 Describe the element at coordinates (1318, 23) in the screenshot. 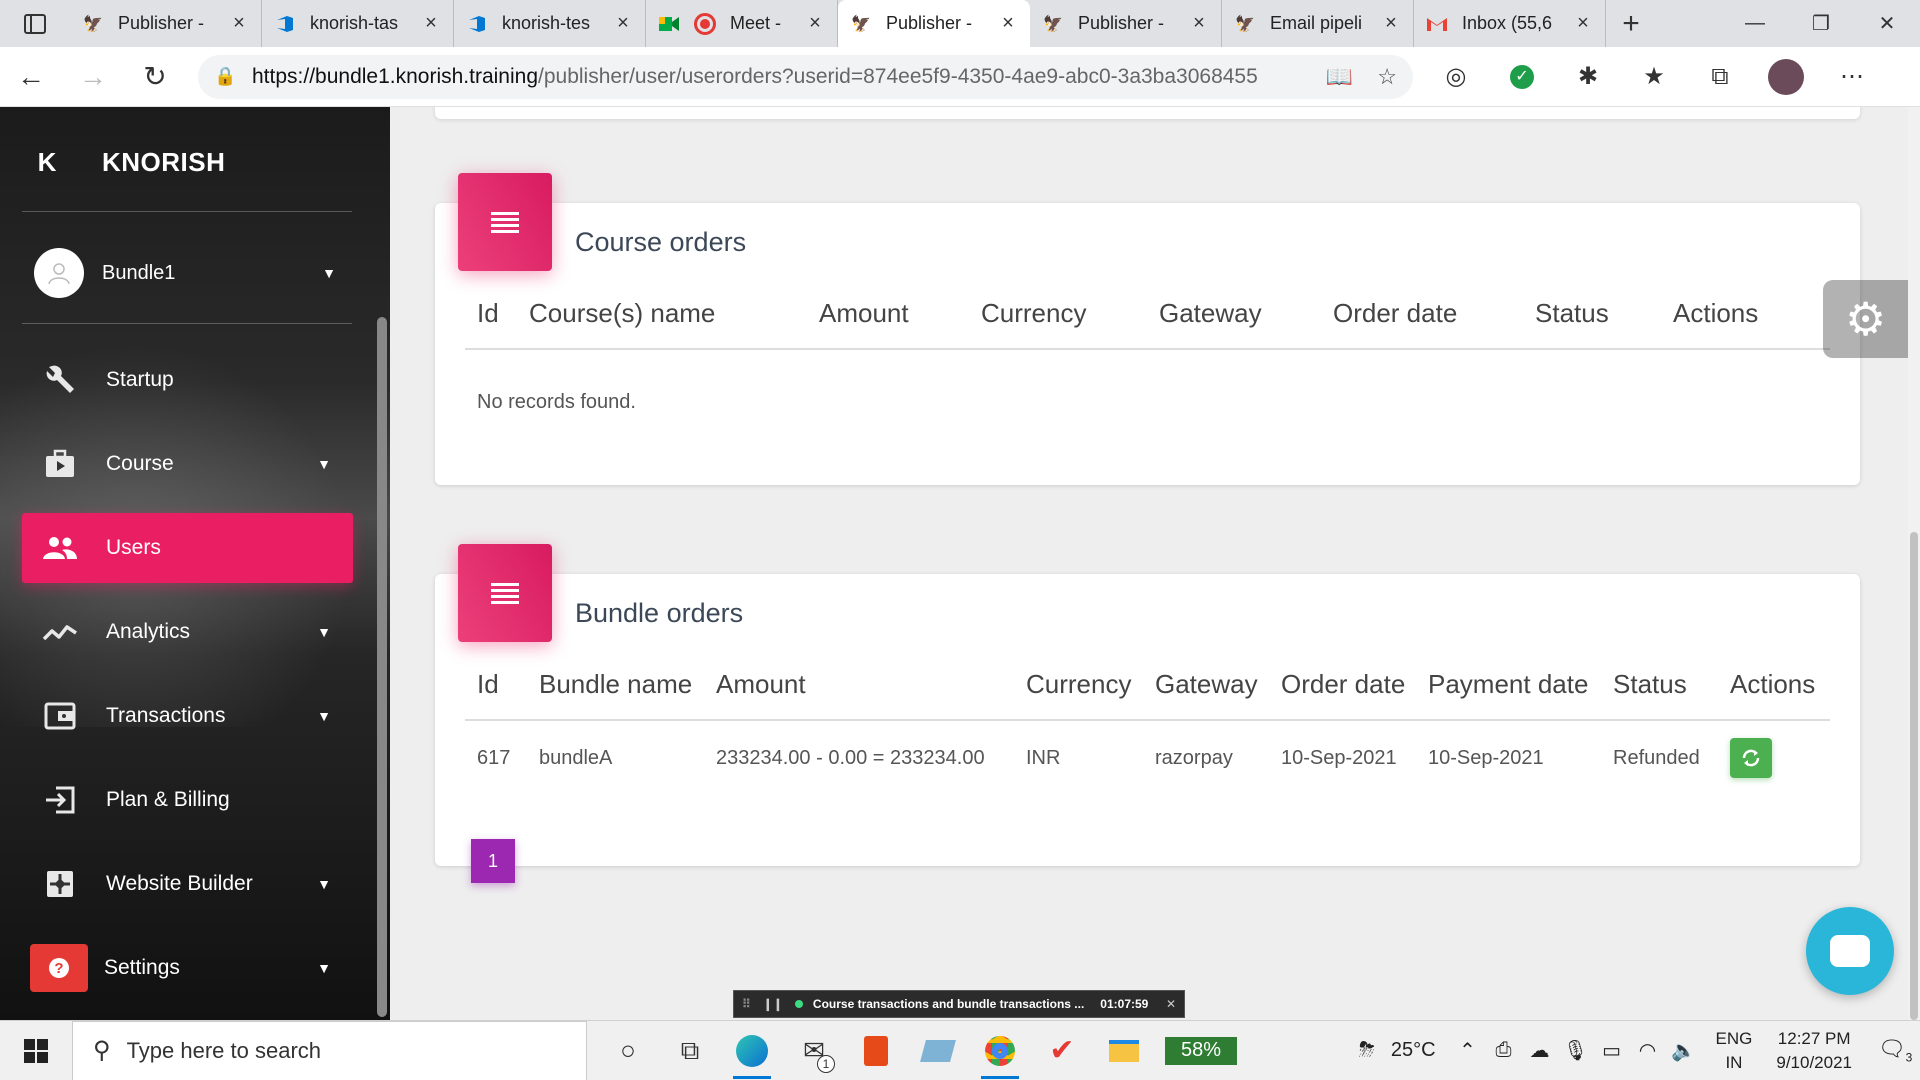

I see `browser-tab-7: 🦅 Email pipeli ×` at that location.